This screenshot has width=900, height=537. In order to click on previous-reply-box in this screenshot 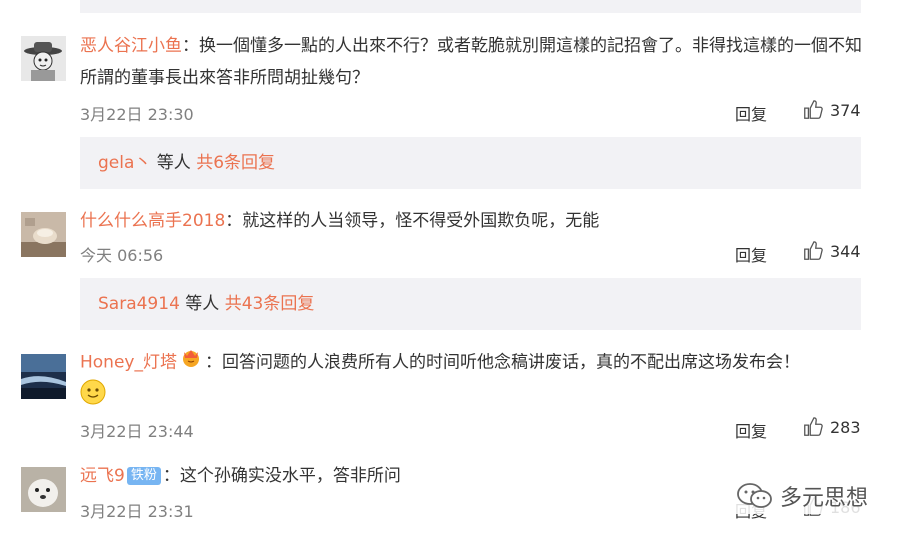, I will do `click(470, 6)`.